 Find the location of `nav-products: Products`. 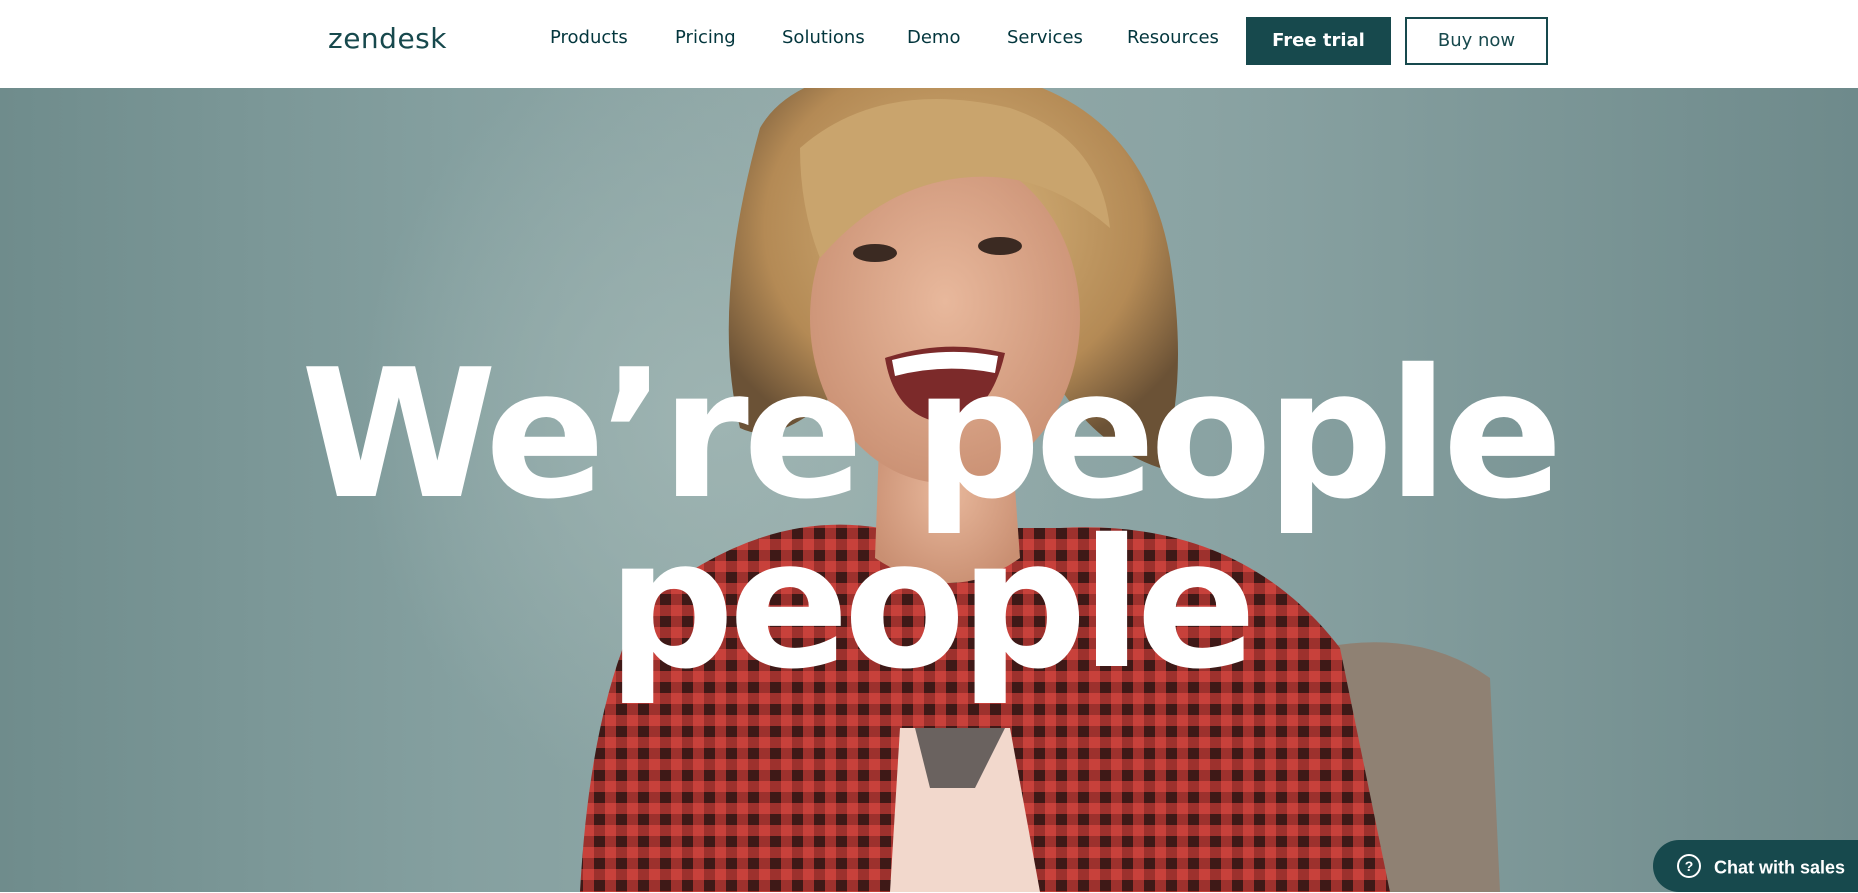

nav-products: Products is located at coordinates (589, 38).